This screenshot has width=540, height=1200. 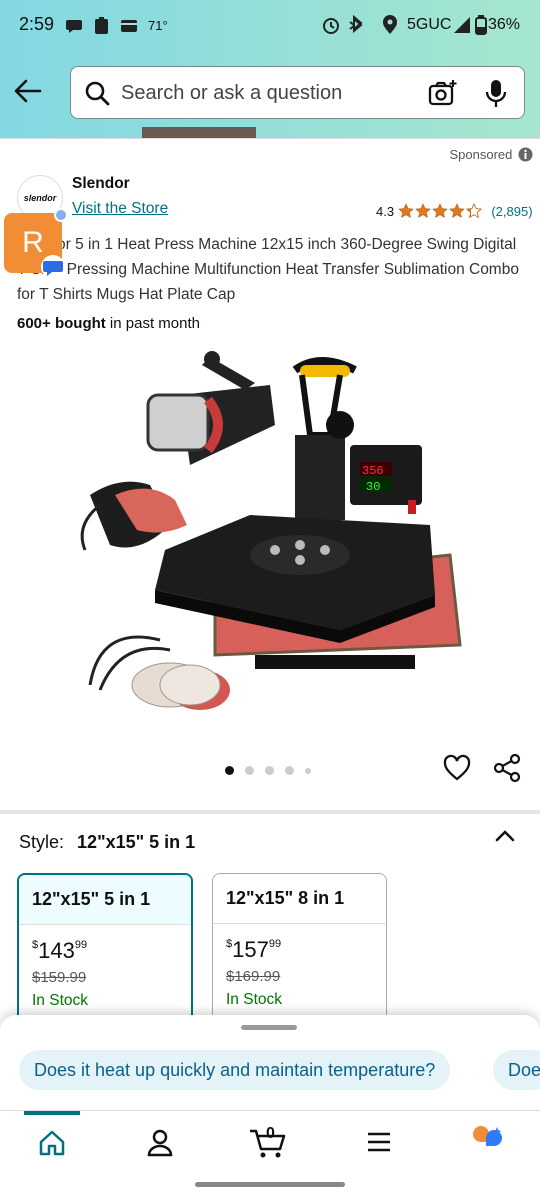 What do you see at coordinates (266, 93) in the screenshot?
I see `search-input` at bounding box center [266, 93].